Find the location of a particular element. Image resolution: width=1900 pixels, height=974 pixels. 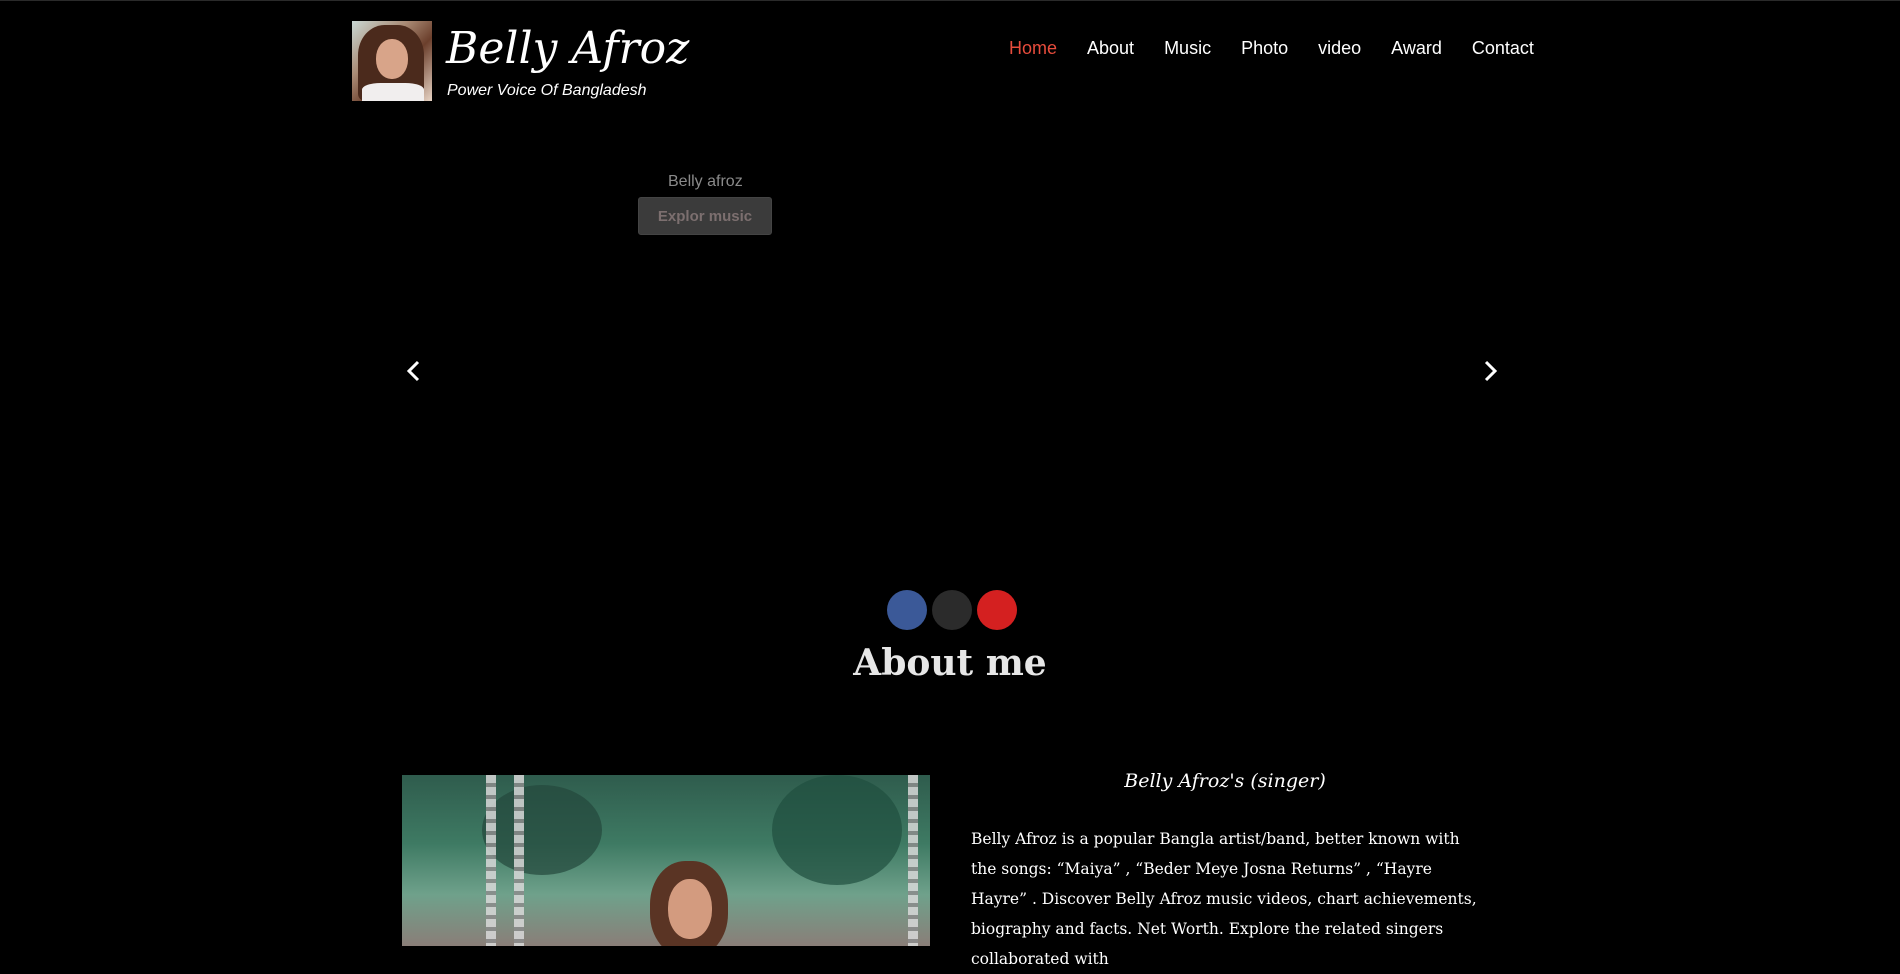

explore-music-button: Explor music is located at coordinates (705, 216).